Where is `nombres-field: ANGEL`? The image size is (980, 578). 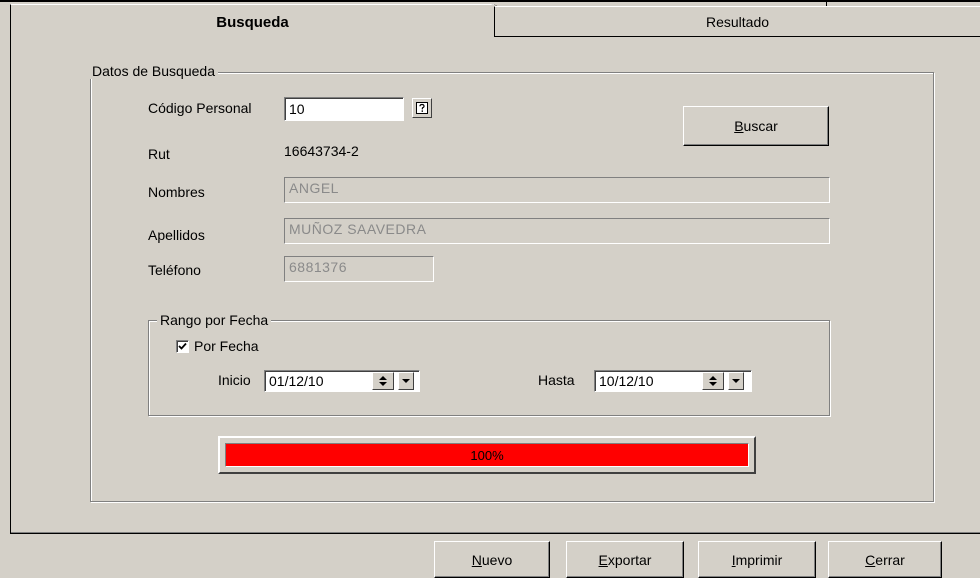
nombres-field: ANGEL is located at coordinates (557, 190).